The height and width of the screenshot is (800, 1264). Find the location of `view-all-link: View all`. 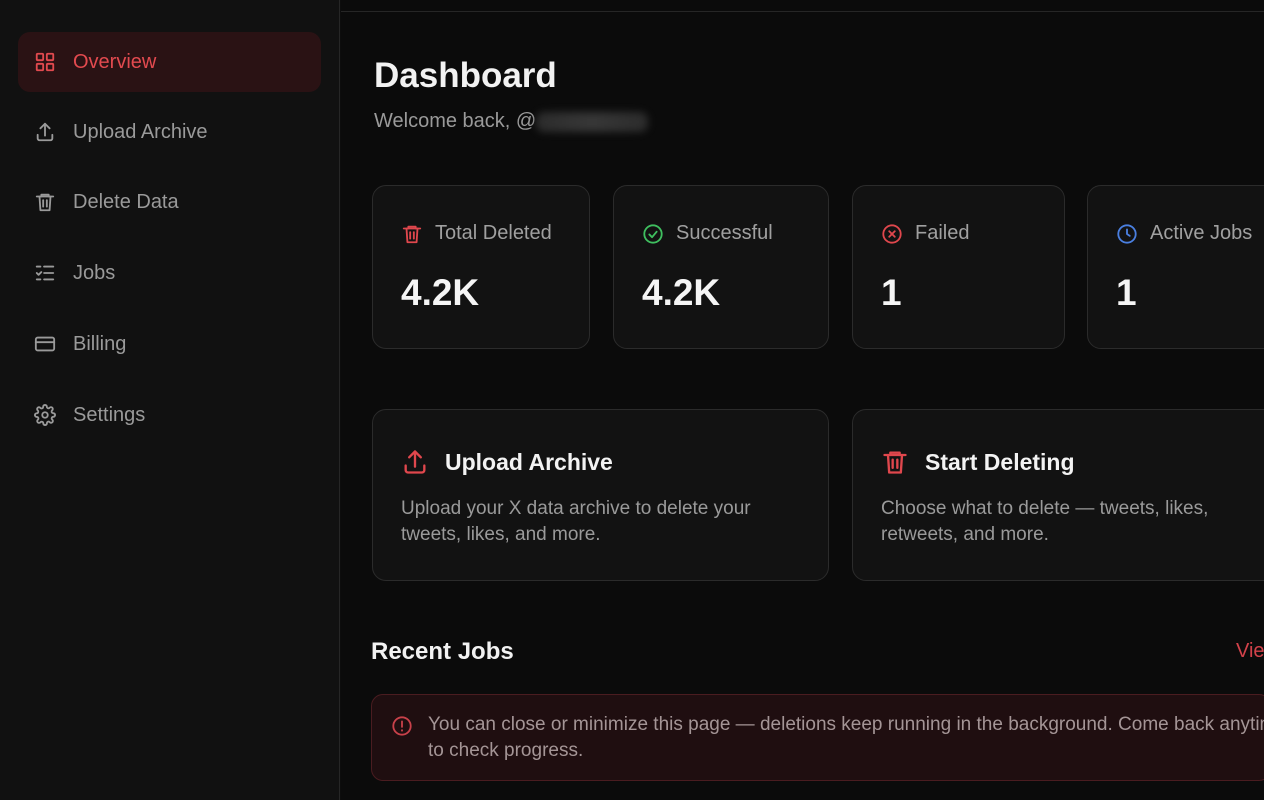

view-all-link: View all is located at coordinates (1250, 651).